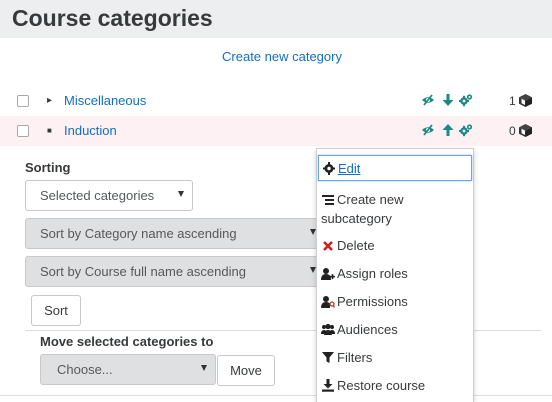  I want to click on menu-item-label: Assign roles, so click(372, 273).